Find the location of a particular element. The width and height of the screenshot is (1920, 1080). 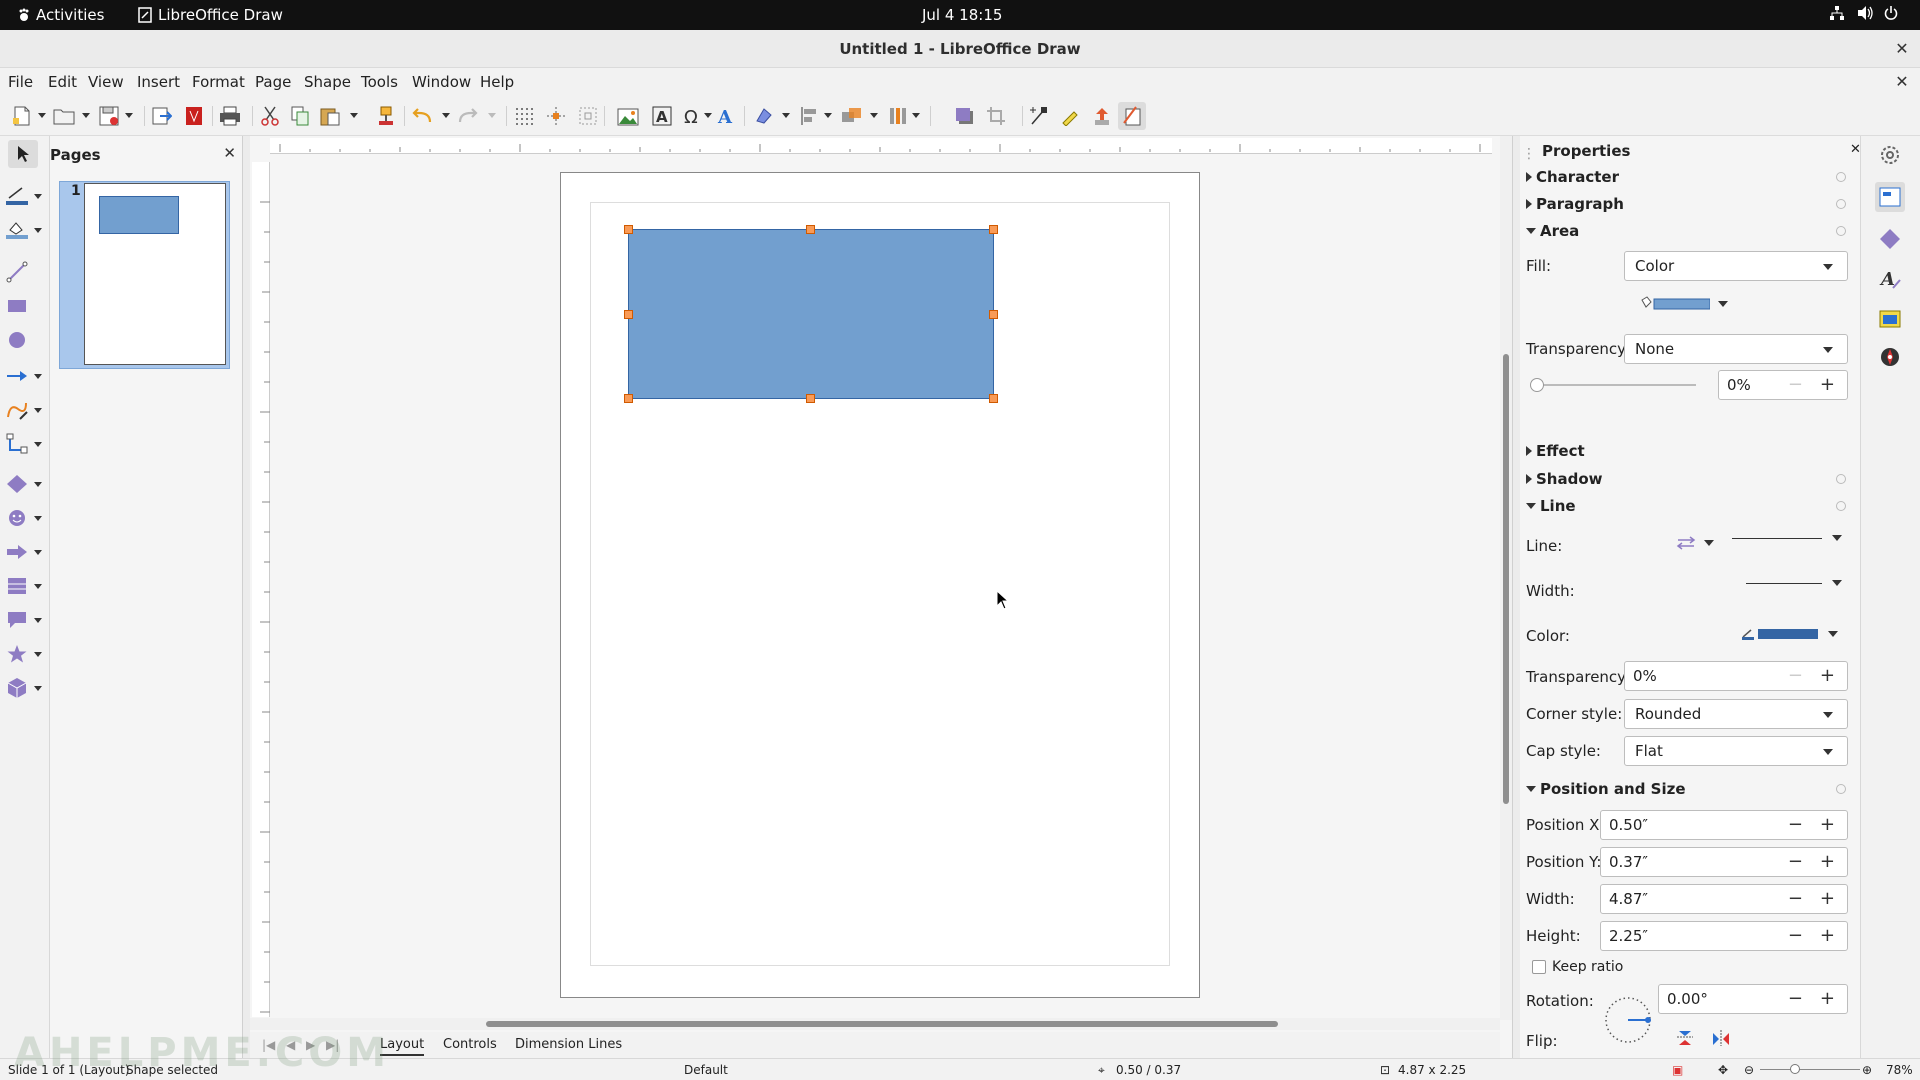

cap-style-dropdown: Flat is located at coordinates (1736, 751).